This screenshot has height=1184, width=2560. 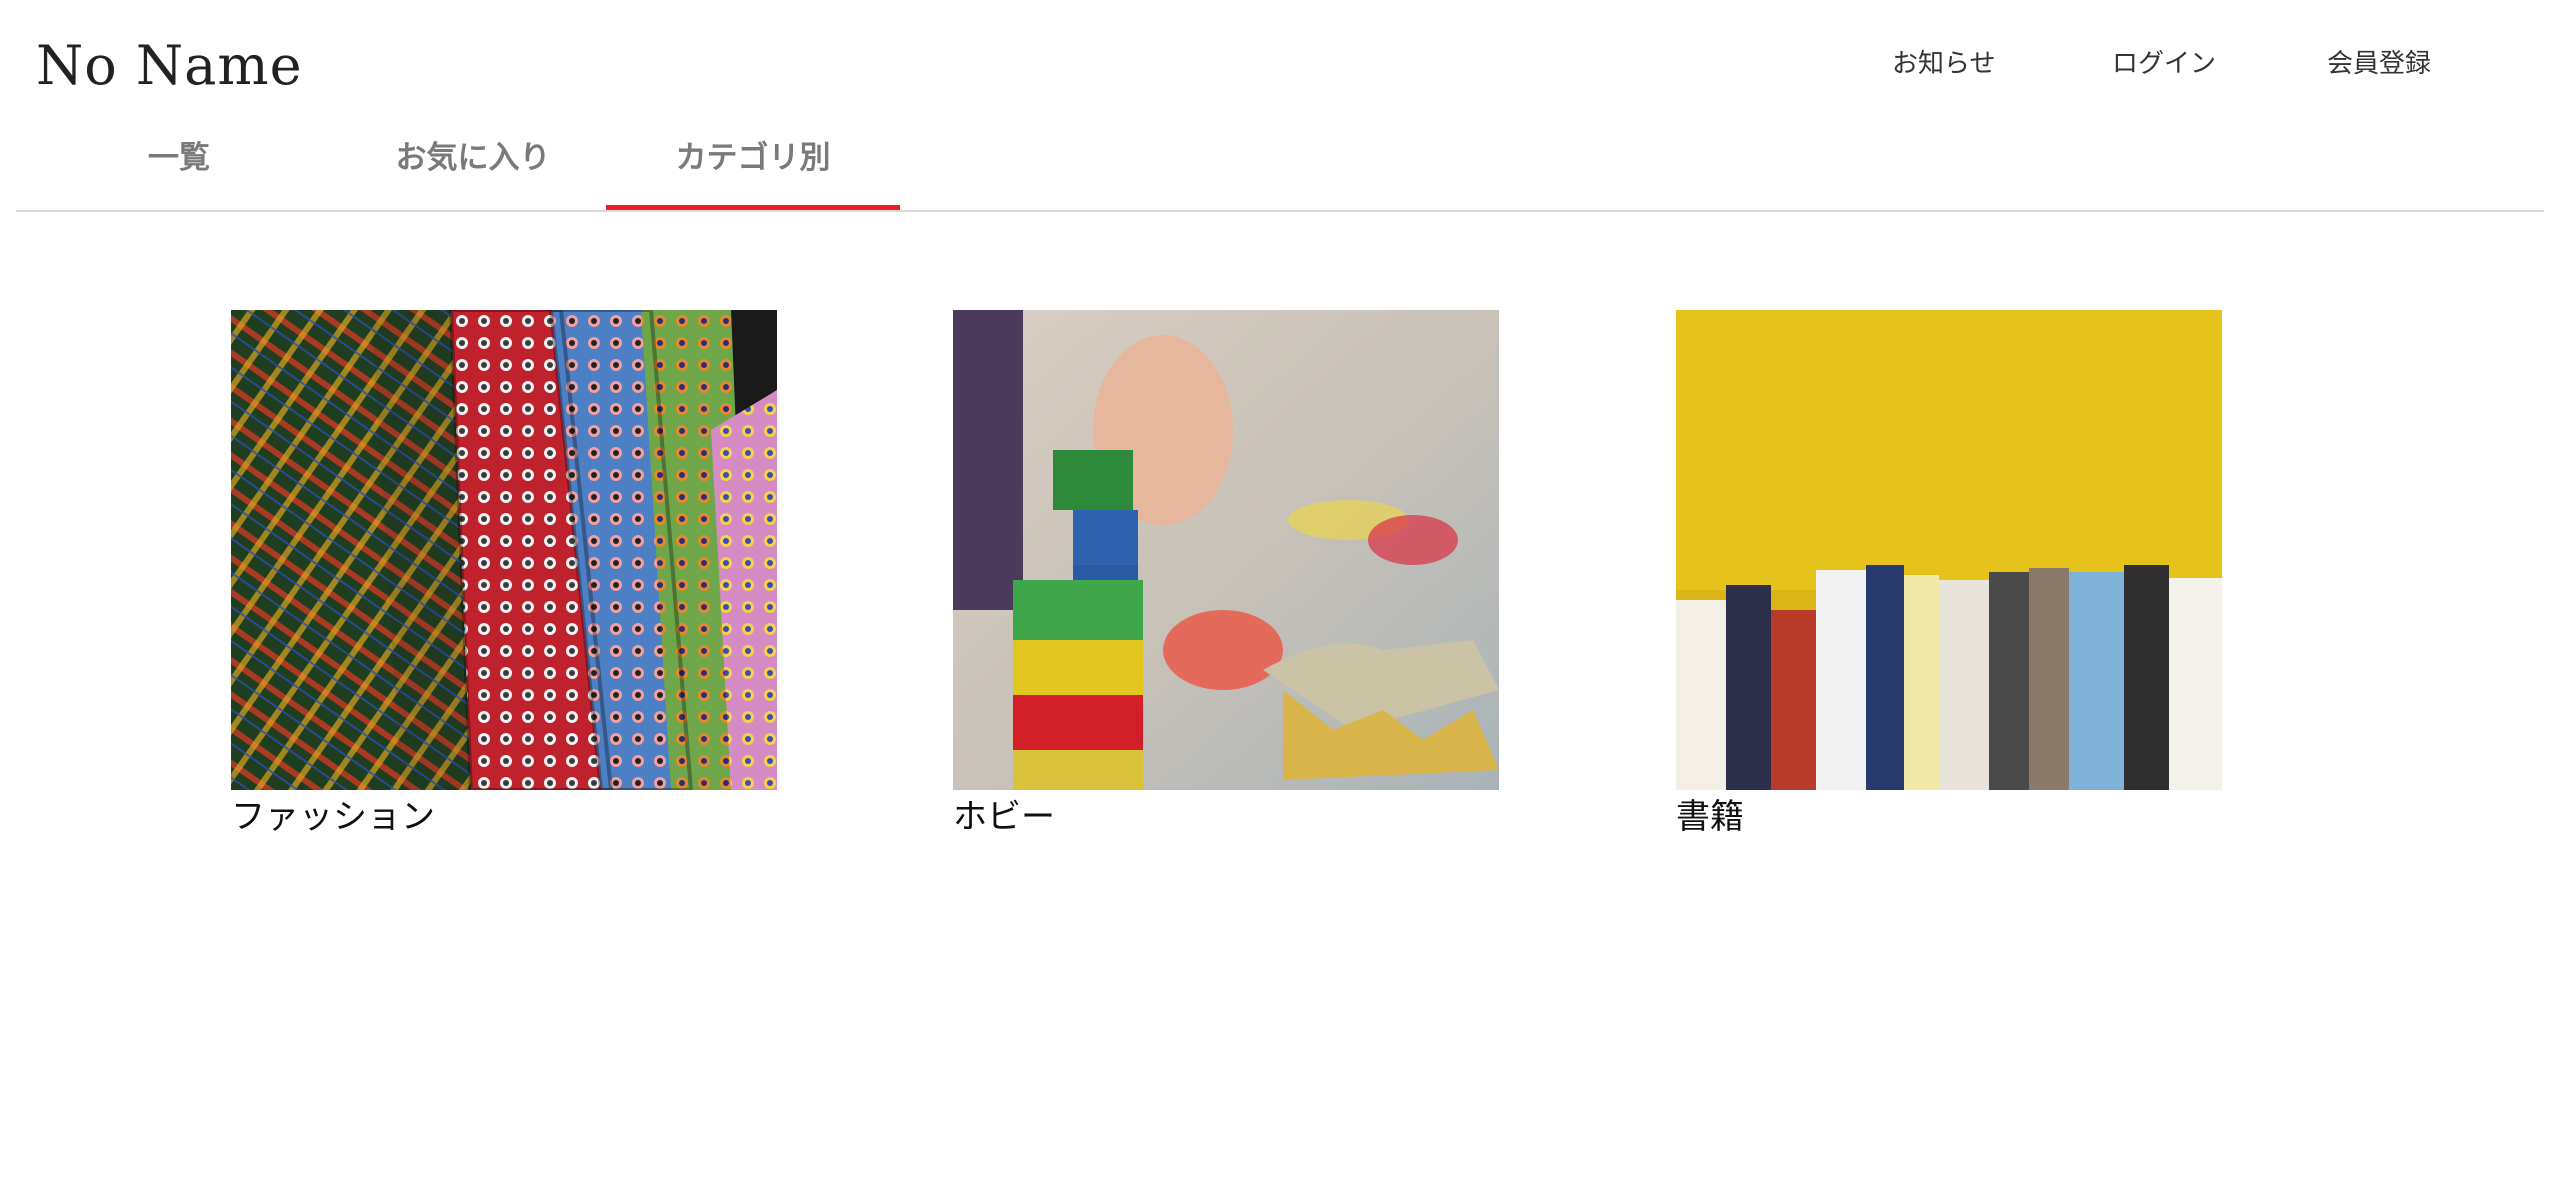 I want to click on toy-blocks-image, so click(x=1226, y=550).